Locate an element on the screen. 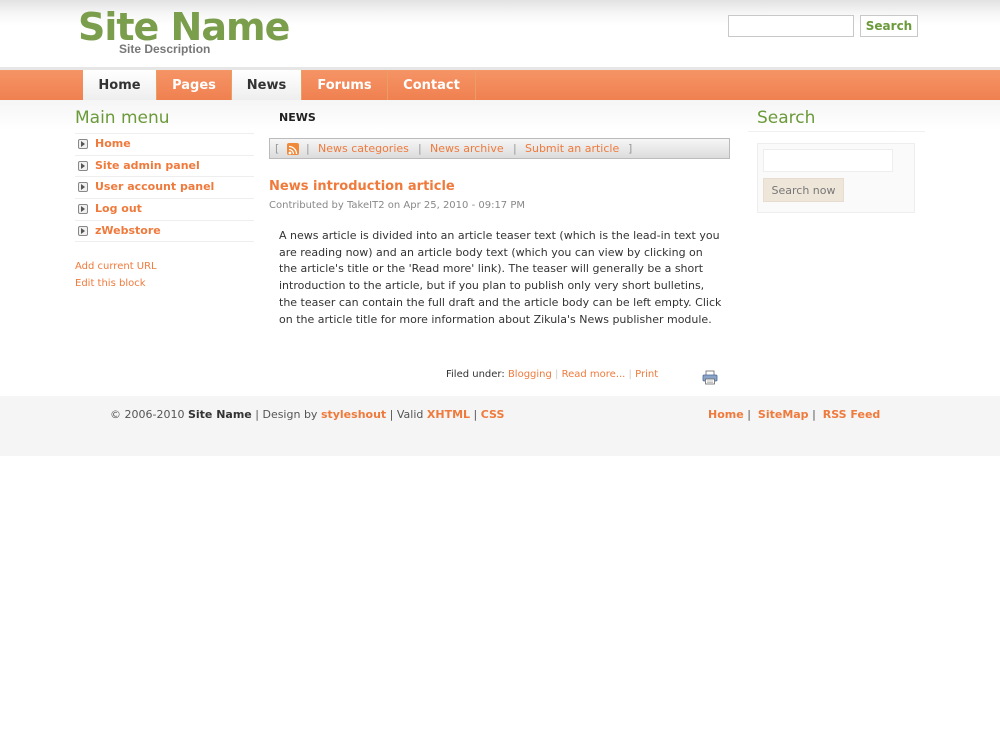  menu-item-label: Site admin panel is located at coordinates (147, 165).